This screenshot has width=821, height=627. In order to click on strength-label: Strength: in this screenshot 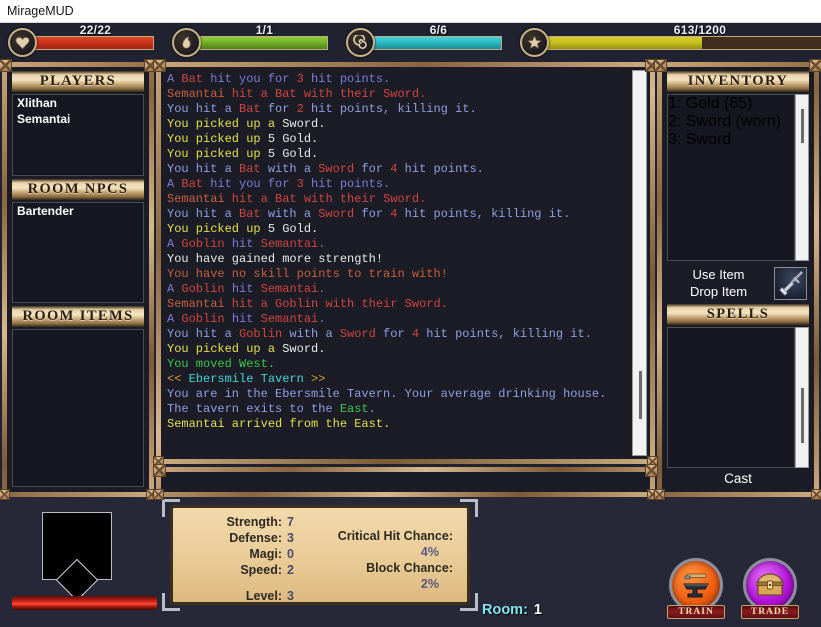, I will do `click(254, 522)`.